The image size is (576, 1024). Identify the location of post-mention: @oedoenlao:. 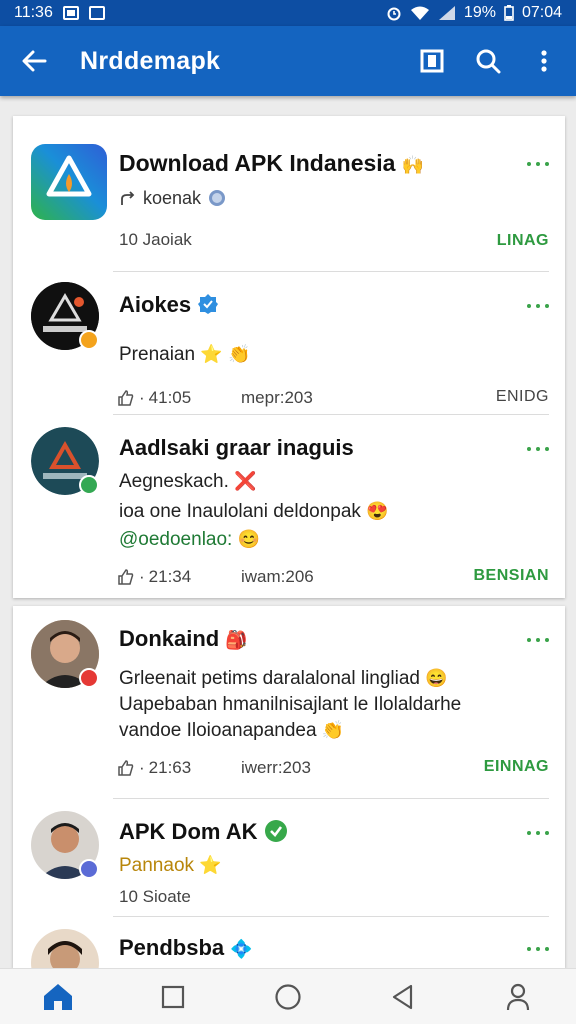
(176, 539).